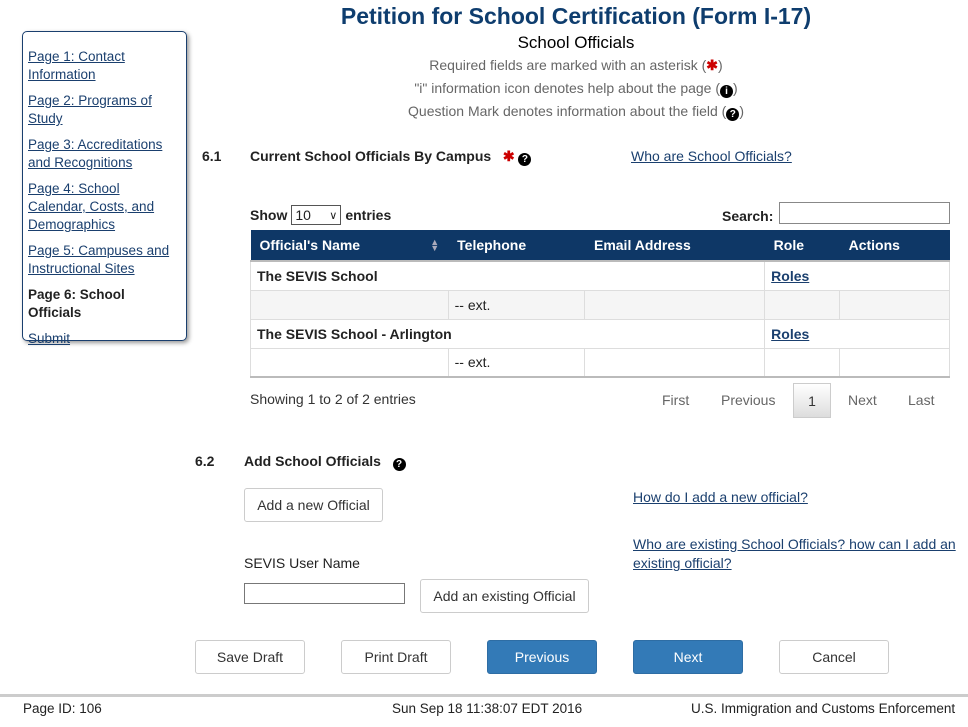 The height and width of the screenshot is (727, 968). What do you see at coordinates (104, 339) in the screenshot?
I see `sidebar-item-submit: Submit` at bounding box center [104, 339].